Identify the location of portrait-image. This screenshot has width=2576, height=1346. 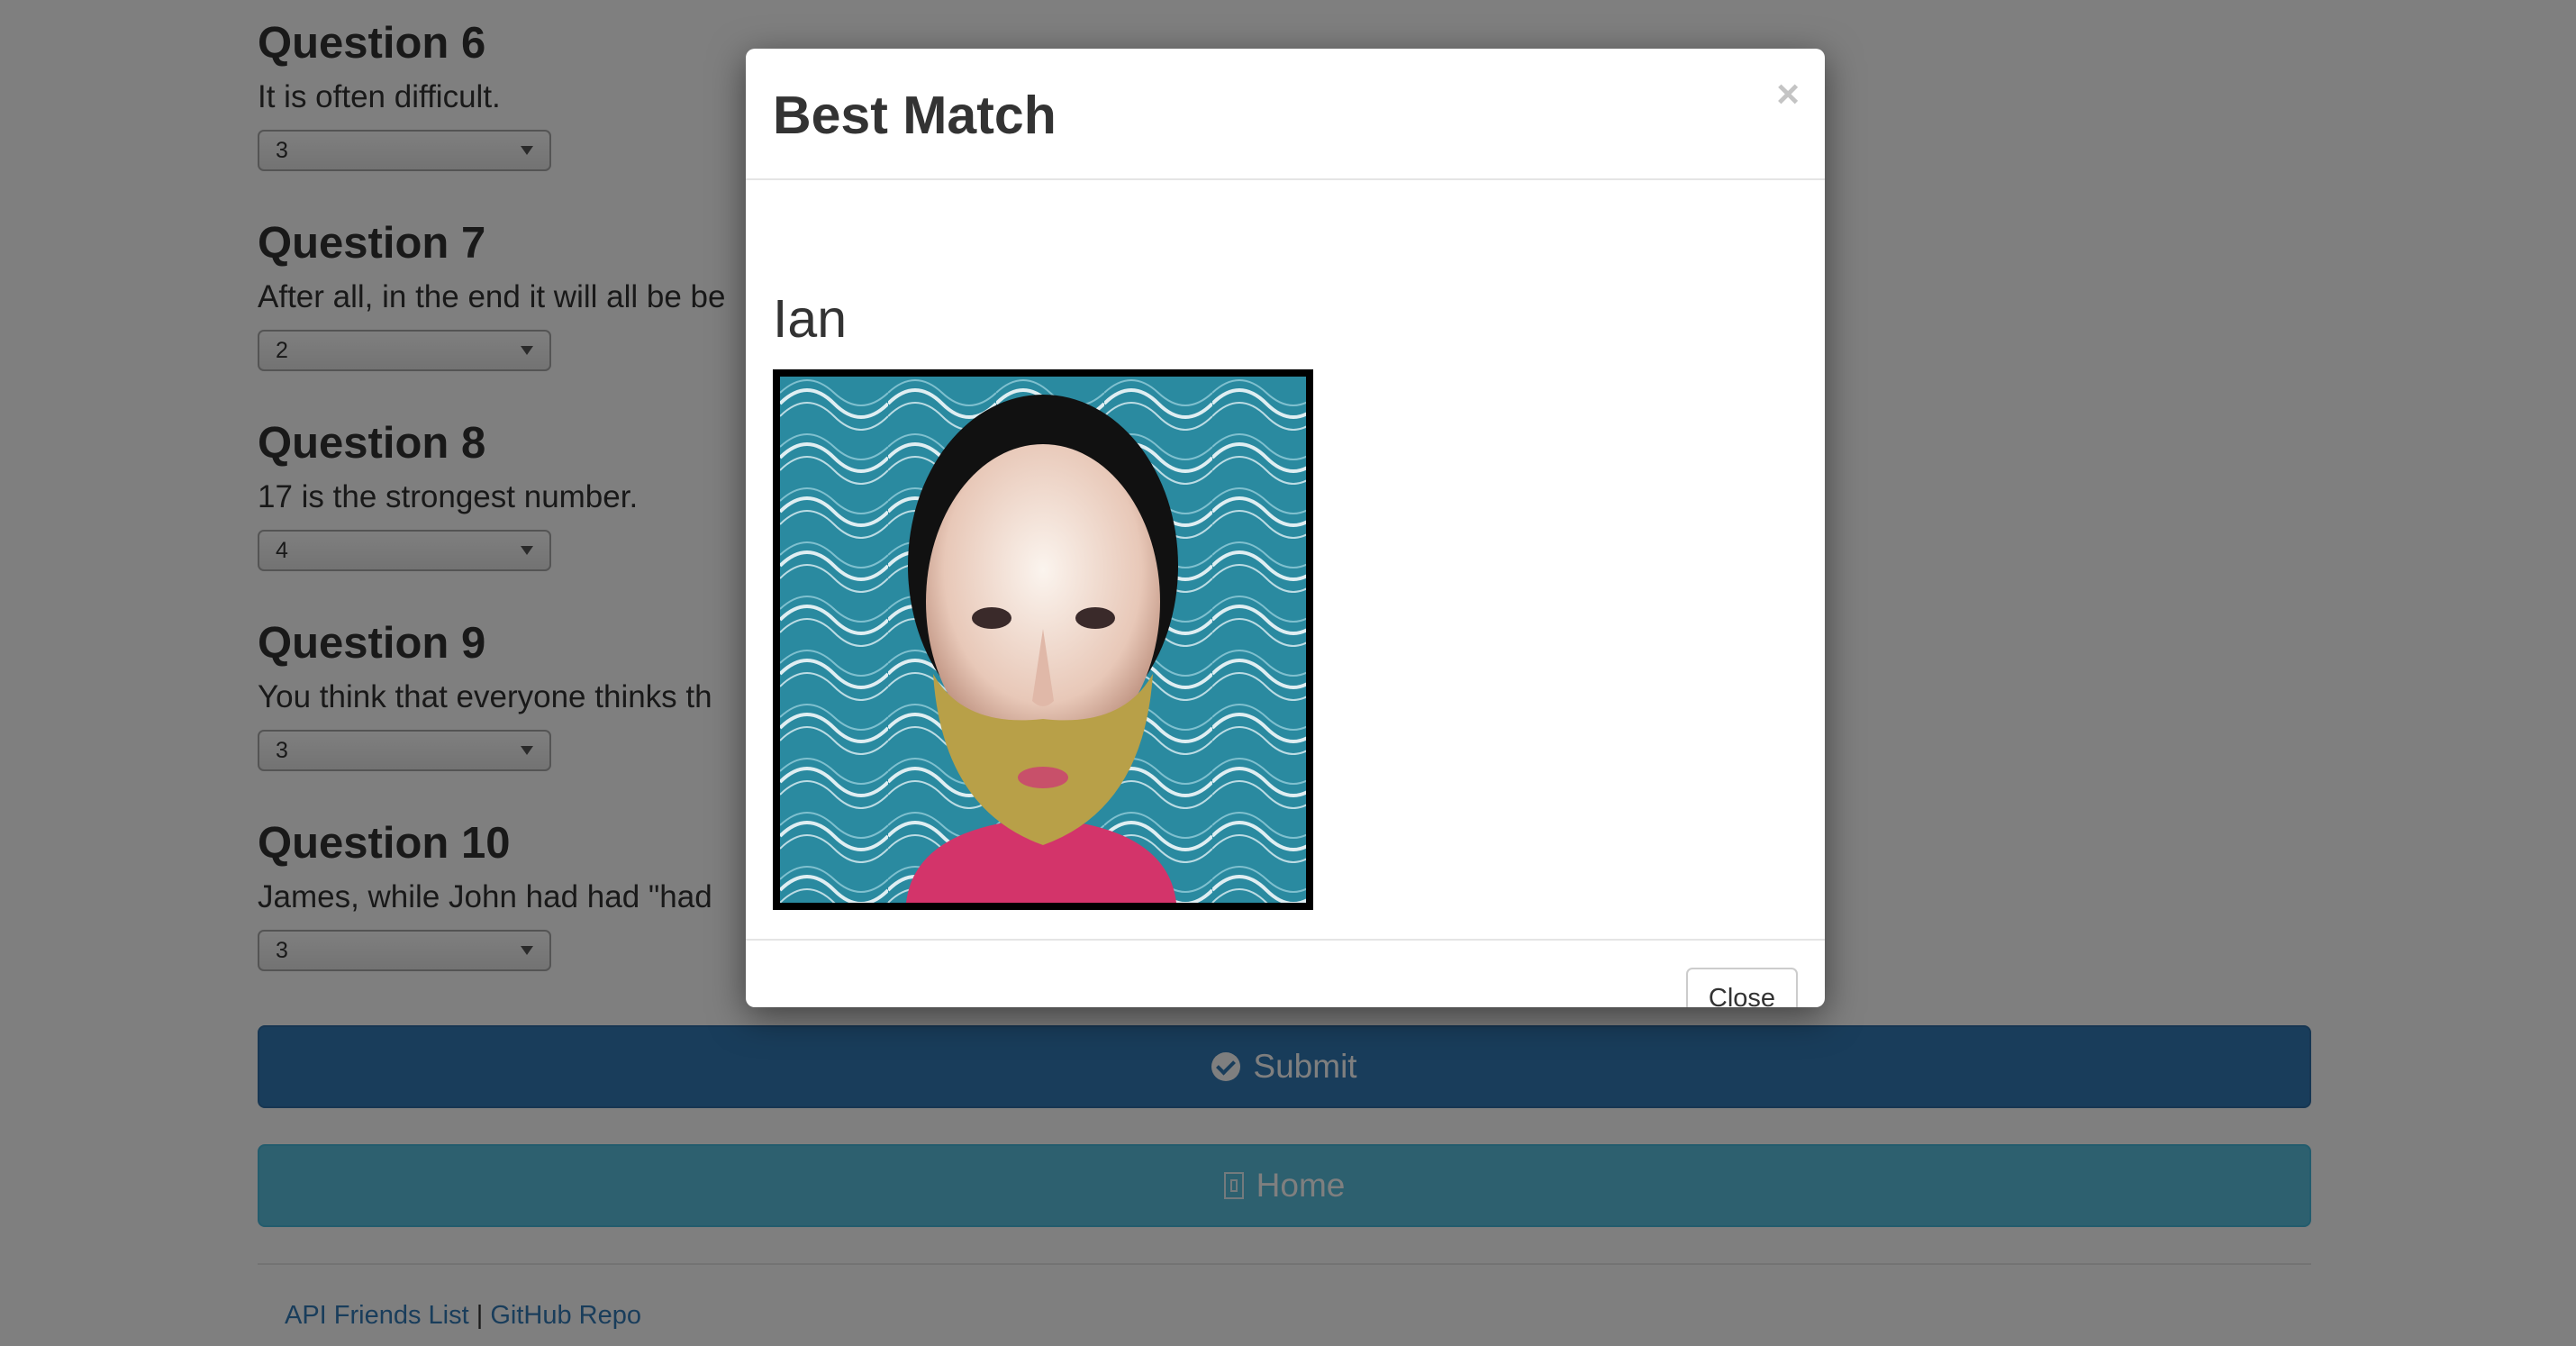
(1043, 640).